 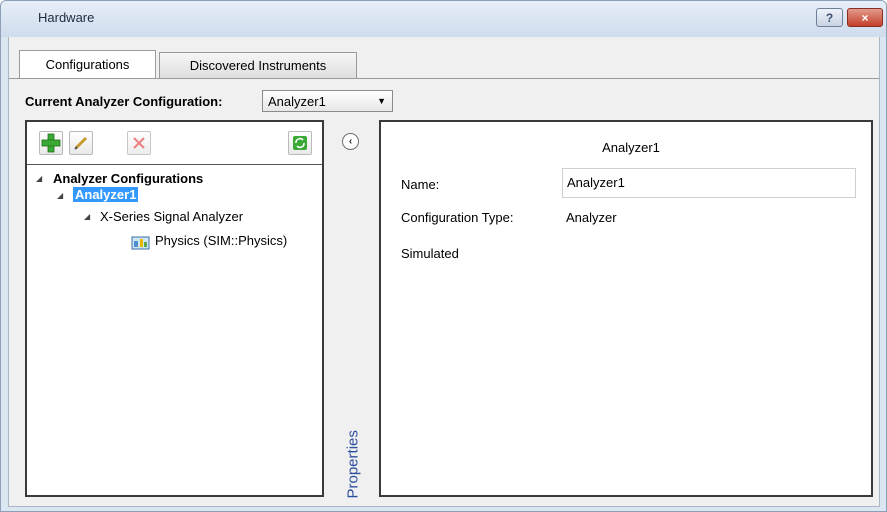 I want to click on title-bar: Hardware ? ×, so click(x=443, y=19).